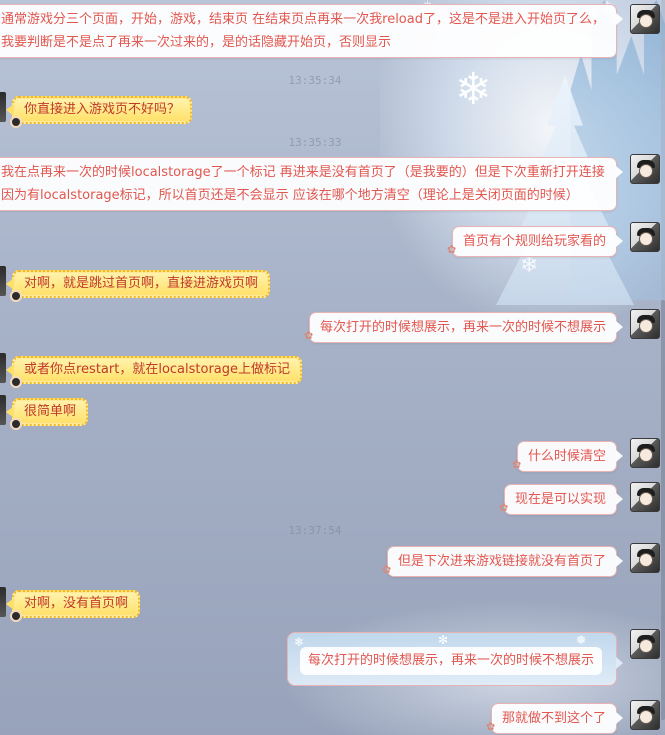 The width and height of the screenshot is (665, 735). Describe the element at coordinates (315, 530) in the screenshot. I see `message-timestamp: 13:37:54` at that location.